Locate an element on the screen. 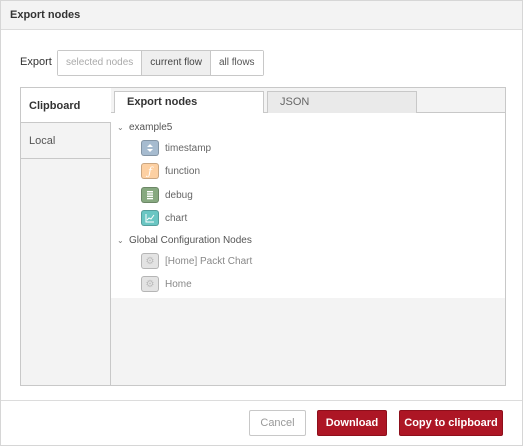 Image resolution: width=523 pixels, height=446 pixels. tree-node-function: ƒ function is located at coordinates (170, 171).